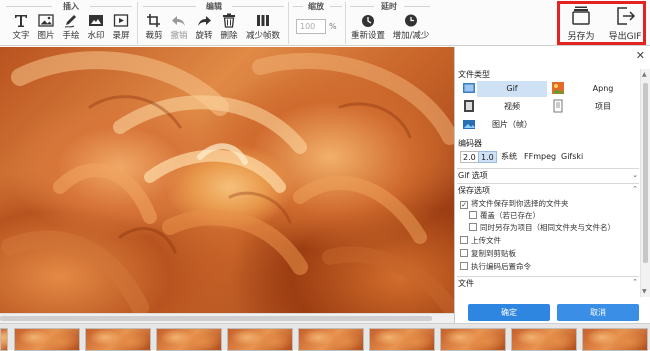 This screenshot has width=650, height=351. I want to click on text-icon, so click(21, 20).